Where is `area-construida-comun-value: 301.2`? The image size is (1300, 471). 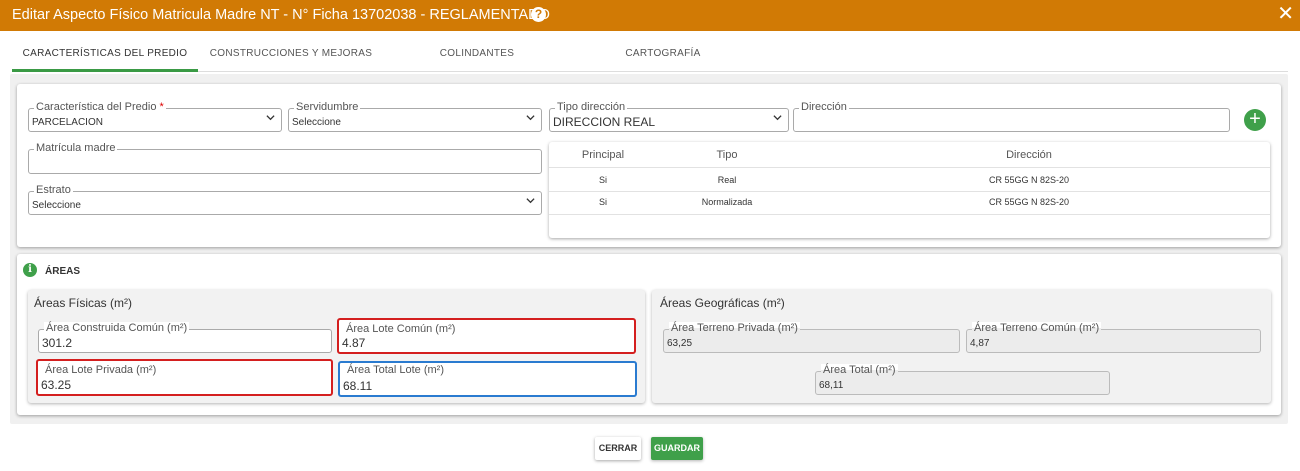
area-construida-comun-value: 301.2 is located at coordinates (57, 343).